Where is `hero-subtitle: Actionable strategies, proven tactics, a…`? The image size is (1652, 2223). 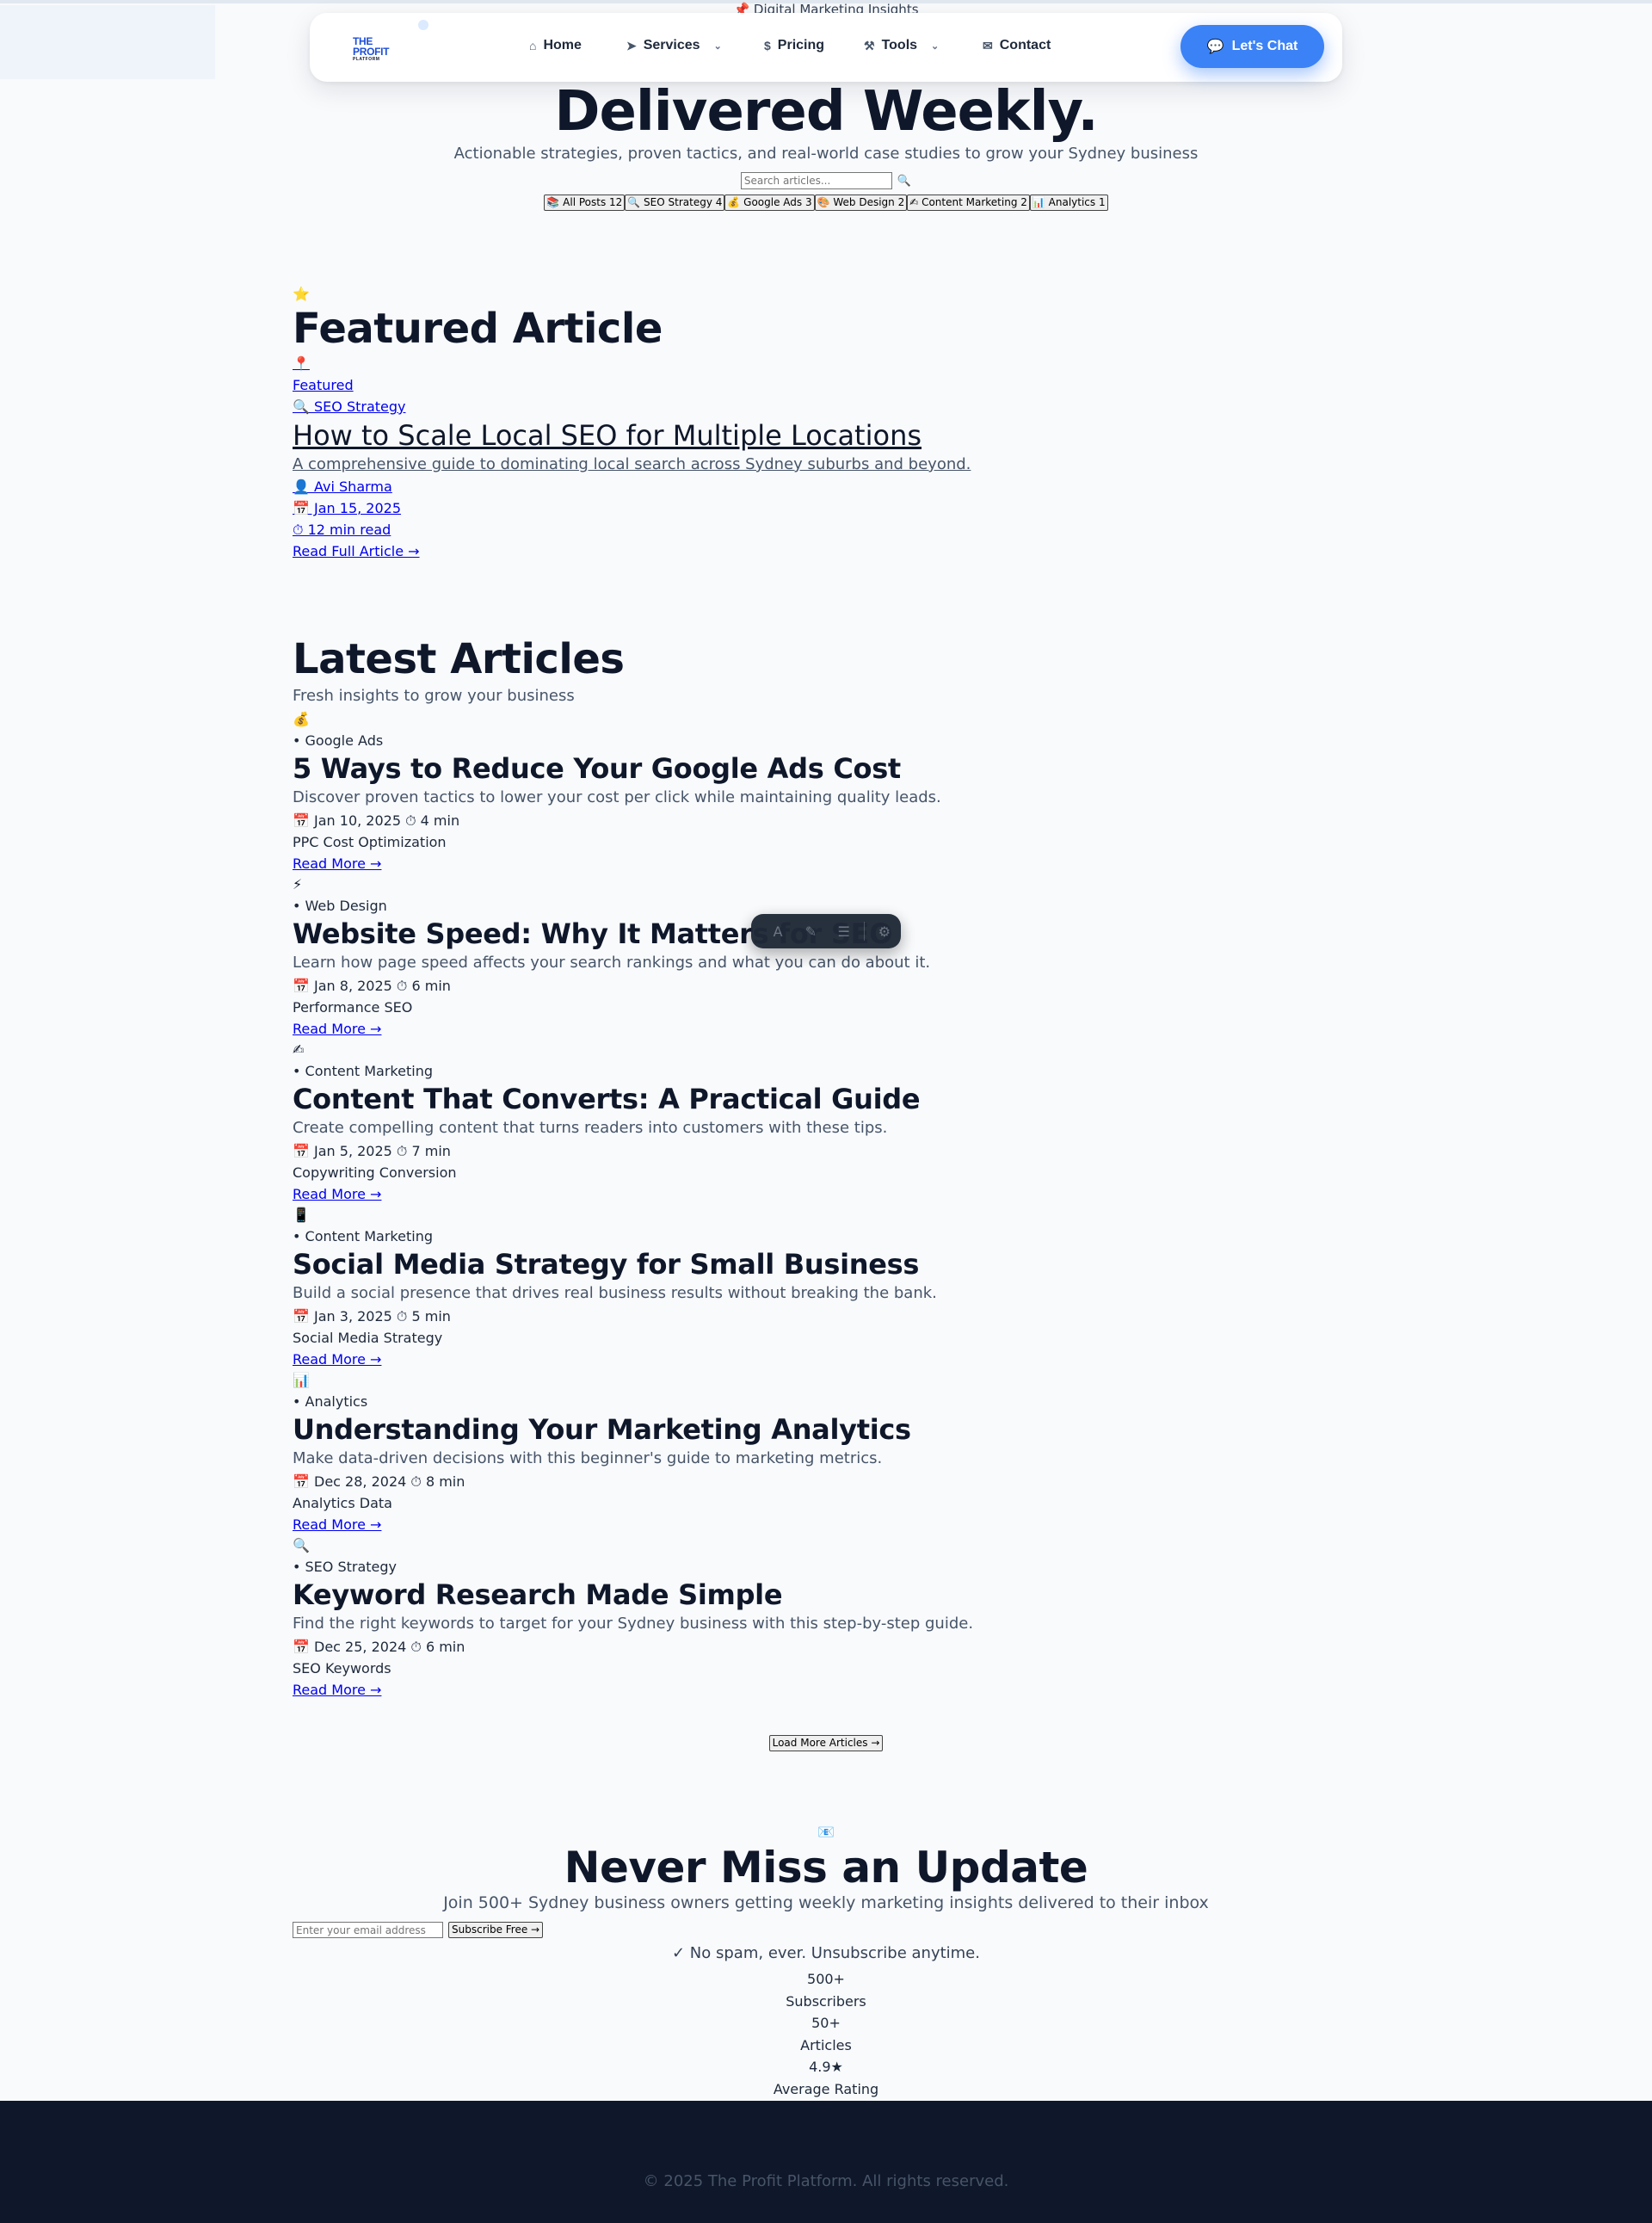 hero-subtitle: Actionable strategies, proven tactics, a… is located at coordinates (826, 154).